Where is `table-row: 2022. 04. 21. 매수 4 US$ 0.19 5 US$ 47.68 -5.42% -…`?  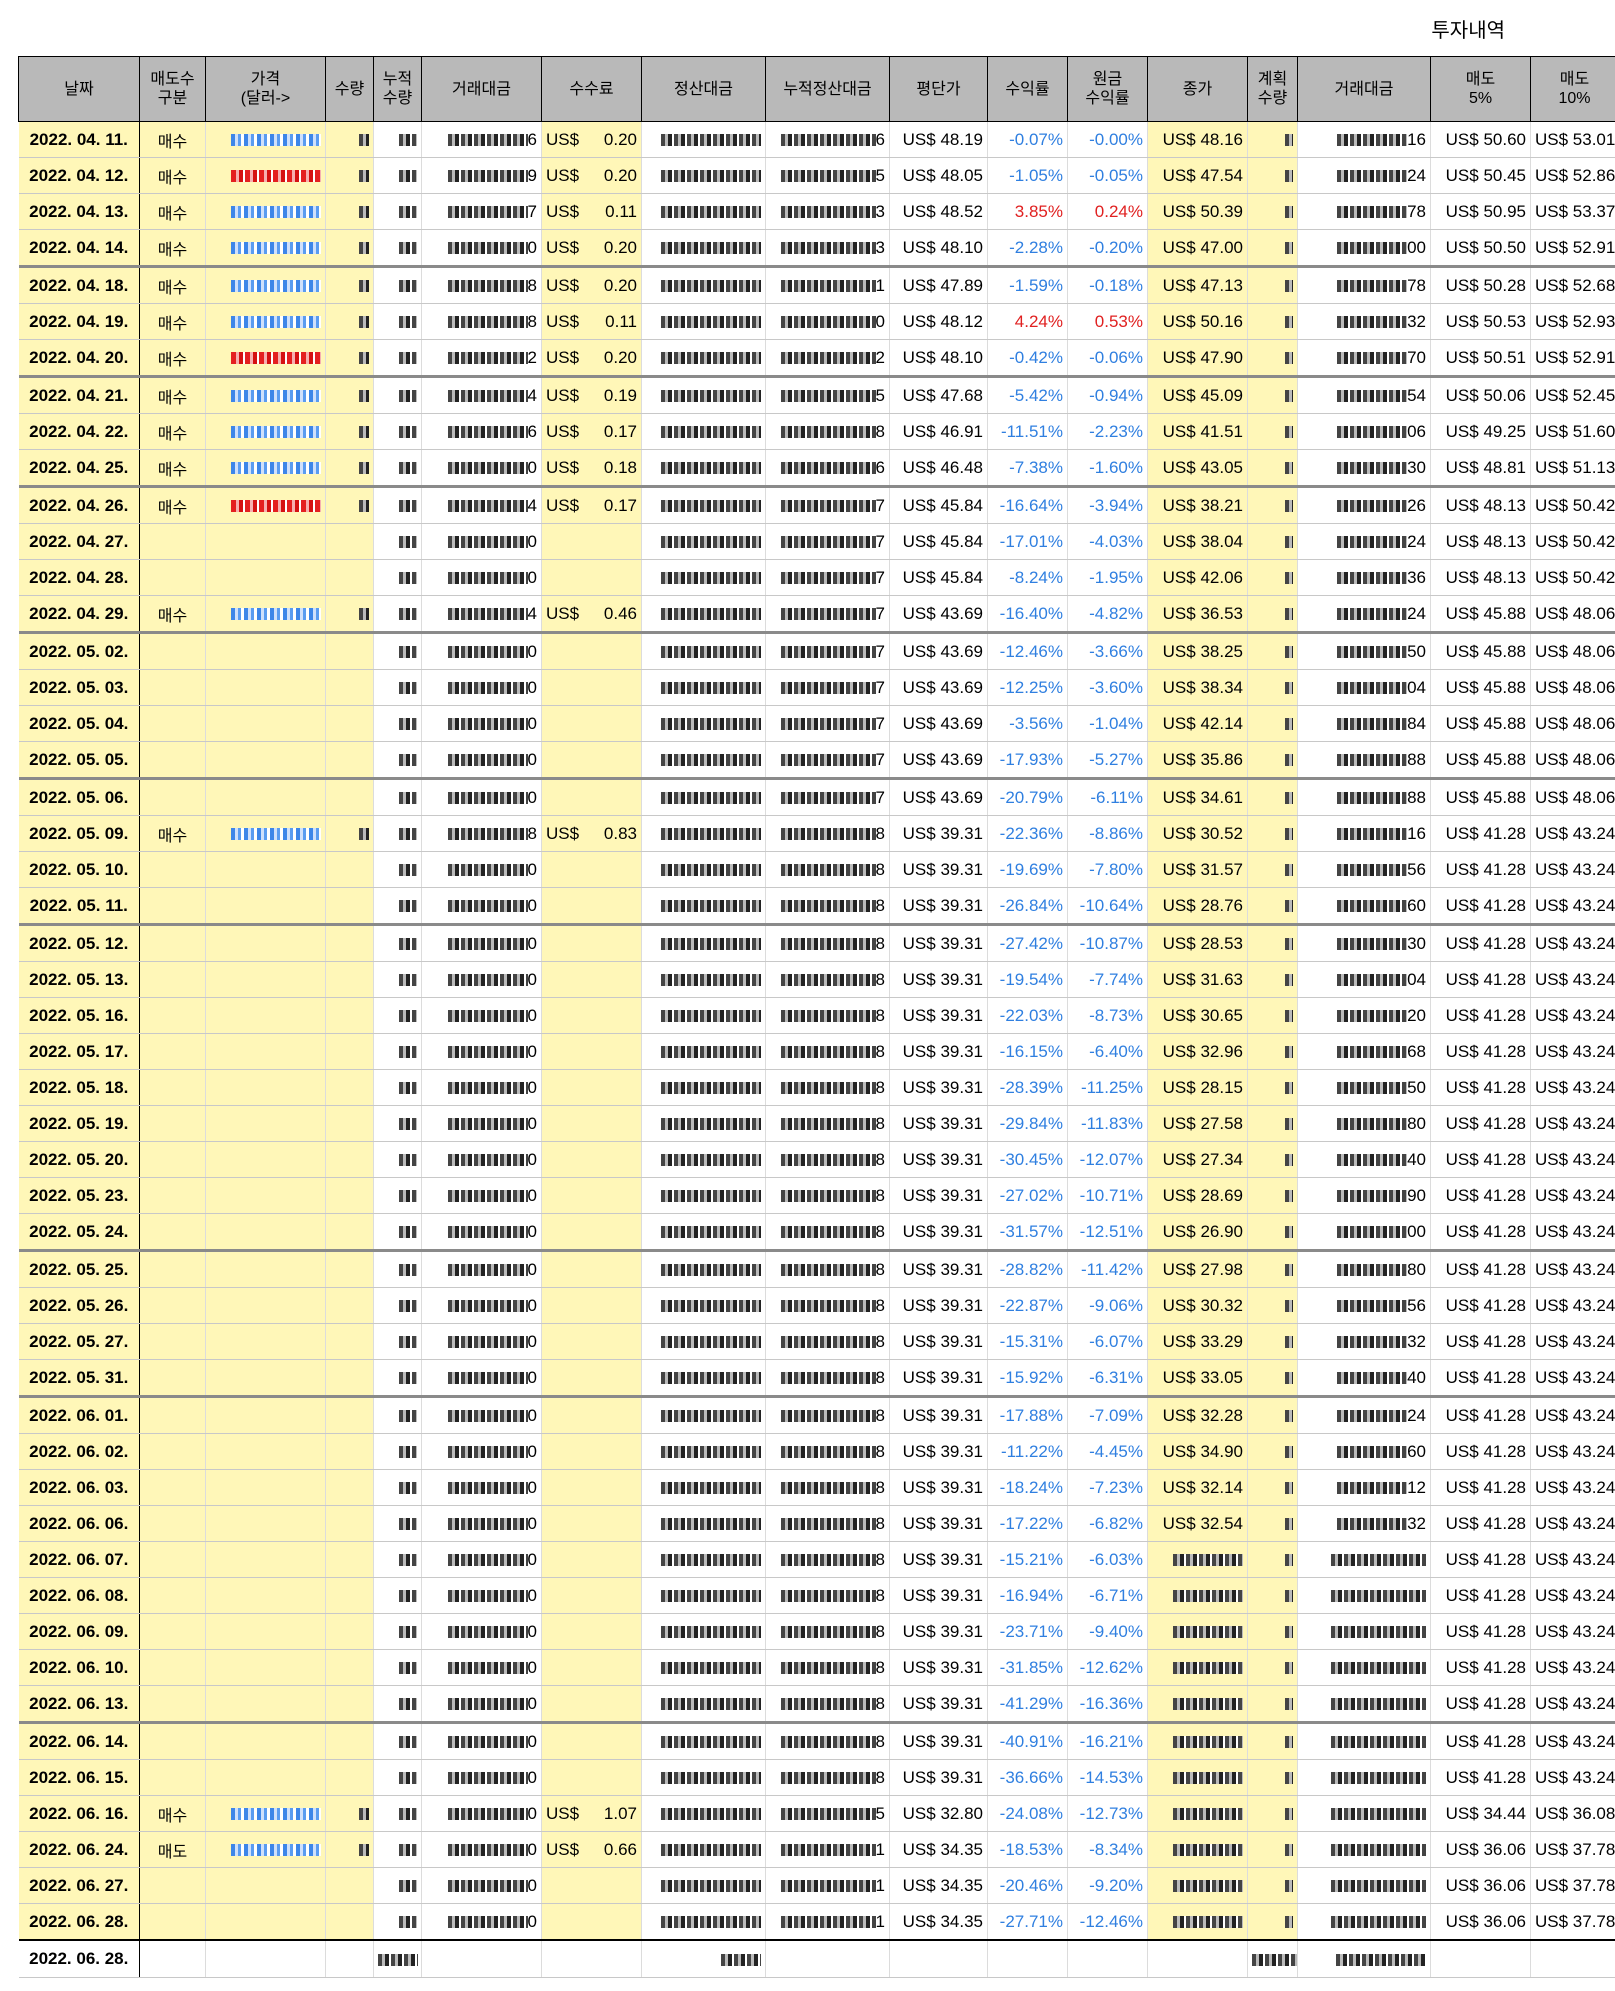
table-row: 2022. 04. 21. 매수 4 US$ 0.19 5 US$ 47.68 -5.42% -… is located at coordinates (816, 394).